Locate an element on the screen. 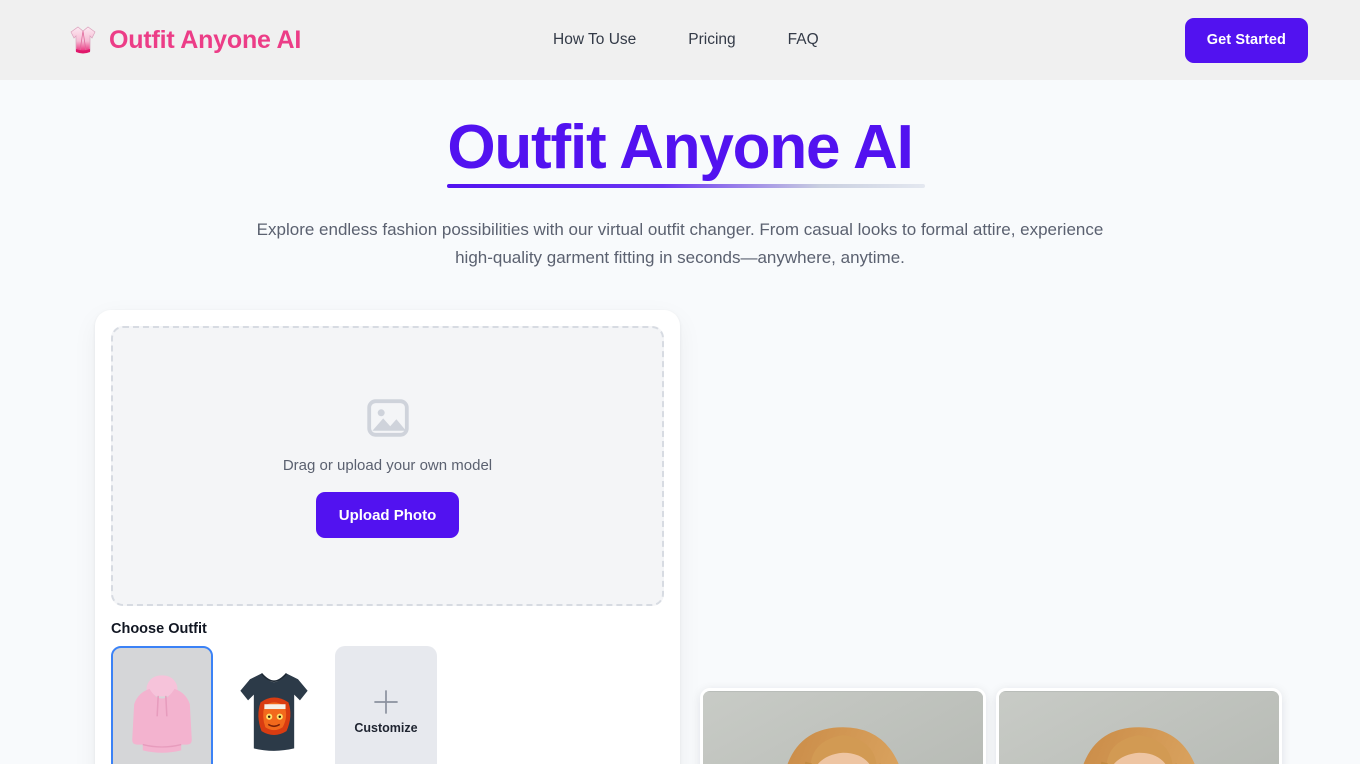  nav-pricing: Pricing is located at coordinates (711, 40).